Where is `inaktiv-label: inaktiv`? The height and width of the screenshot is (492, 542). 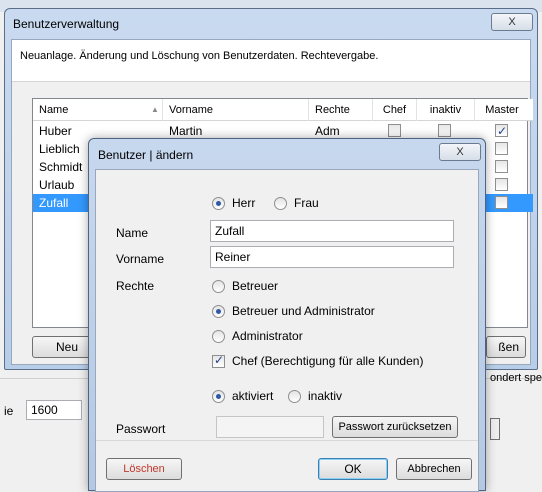 inaktiv-label: inaktiv is located at coordinates (325, 396).